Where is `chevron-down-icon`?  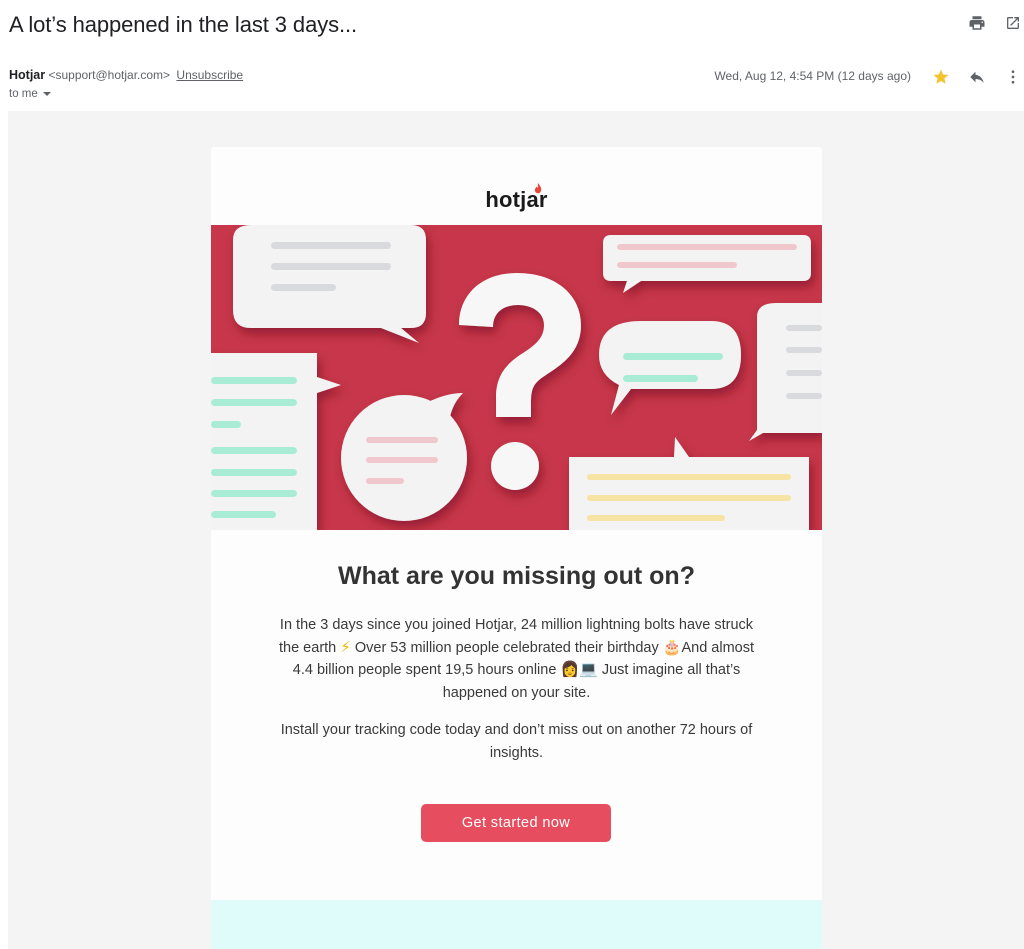
chevron-down-icon is located at coordinates (47, 94).